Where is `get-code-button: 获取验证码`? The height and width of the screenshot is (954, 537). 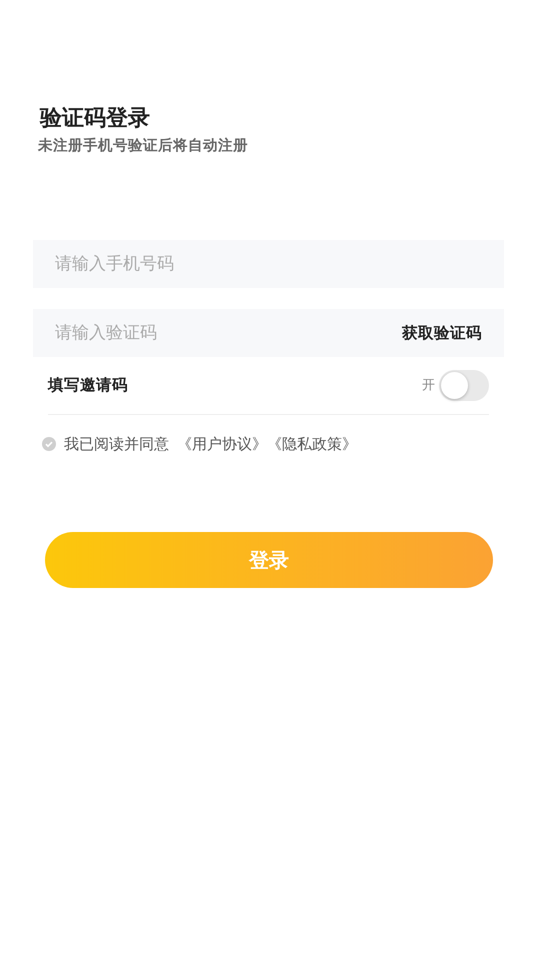 get-code-button: 获取验证码 is located at coordinates (453, 333).